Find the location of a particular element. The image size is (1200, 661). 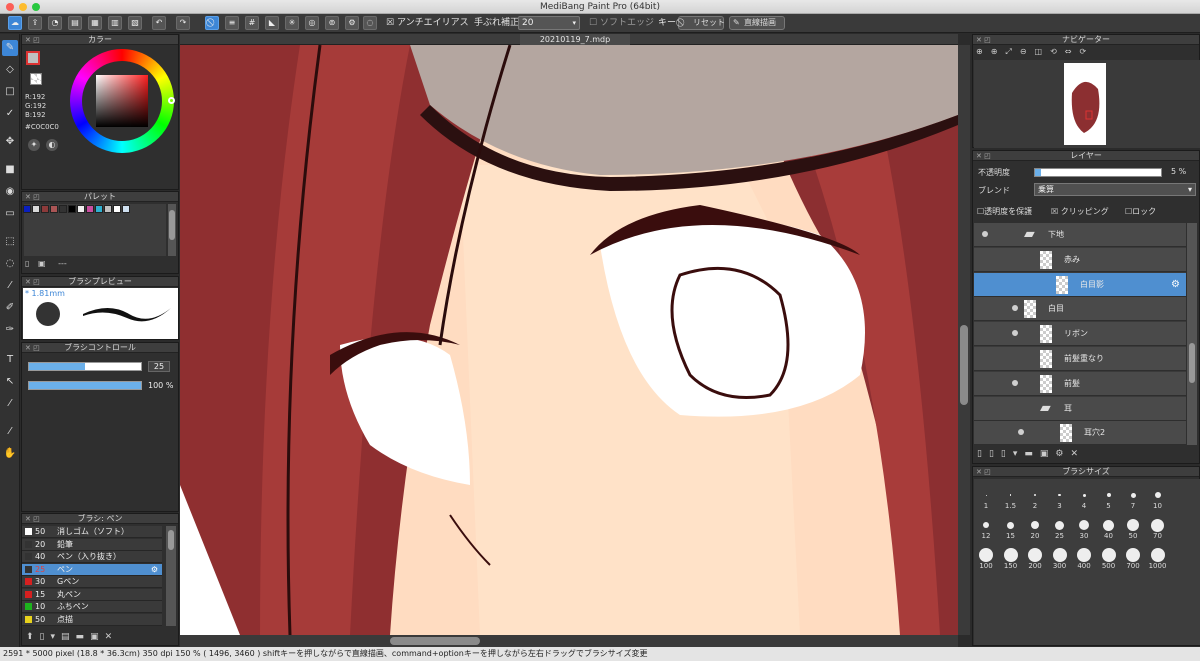

layer-menu-icon: ▾ is located at coordinates (1019, 454).